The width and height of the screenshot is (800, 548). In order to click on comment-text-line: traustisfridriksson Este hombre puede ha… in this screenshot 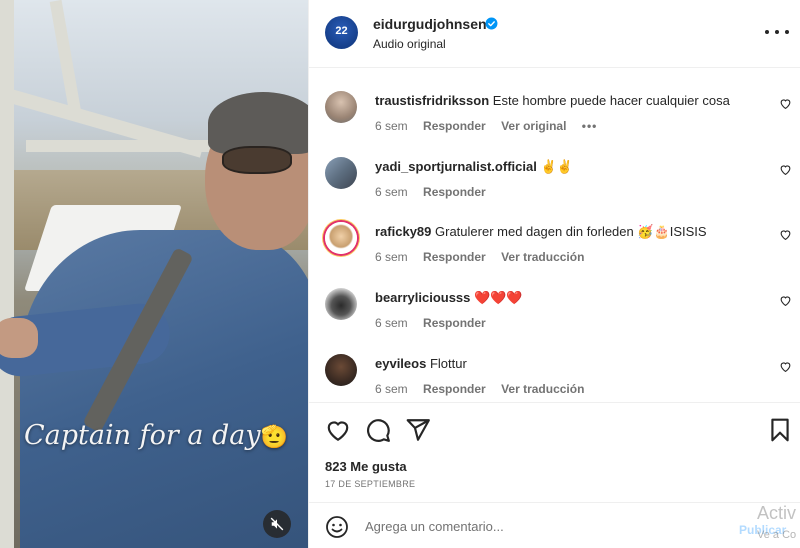, I will do `click(570, 100)`.